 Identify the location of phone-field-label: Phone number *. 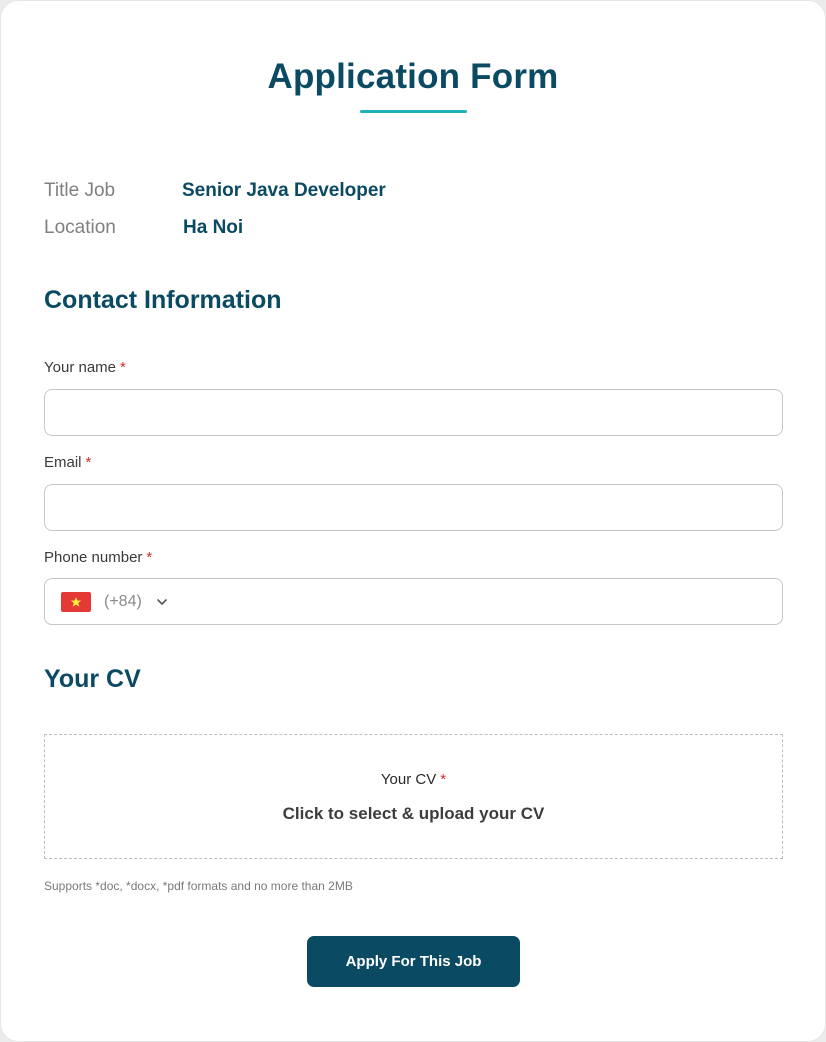
(98, 557).